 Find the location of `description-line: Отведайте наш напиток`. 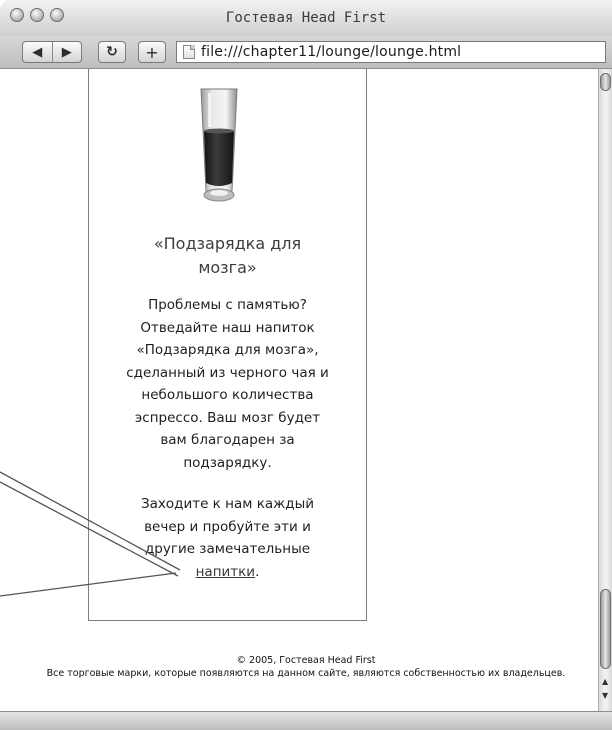

description-line: Отведайте наш напиток is located at coordinates (227, 327).